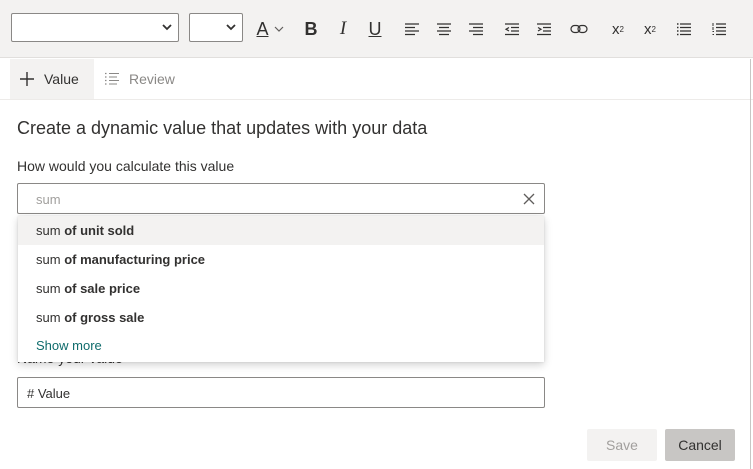 The height and width of the screenshot is (469, 753). I want to click on underline-button: U, so click(375, 29).